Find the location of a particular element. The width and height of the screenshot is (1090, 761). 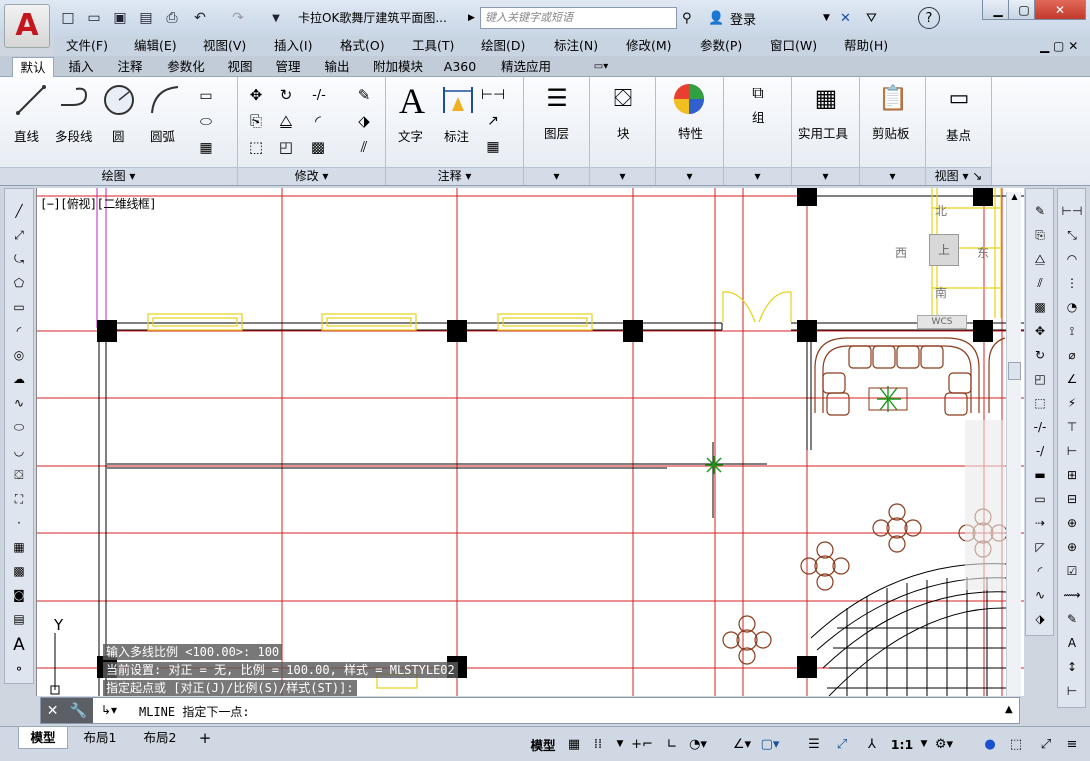

dynamic-ucs-icon: ⤢ is located at coordinates (842, 744).